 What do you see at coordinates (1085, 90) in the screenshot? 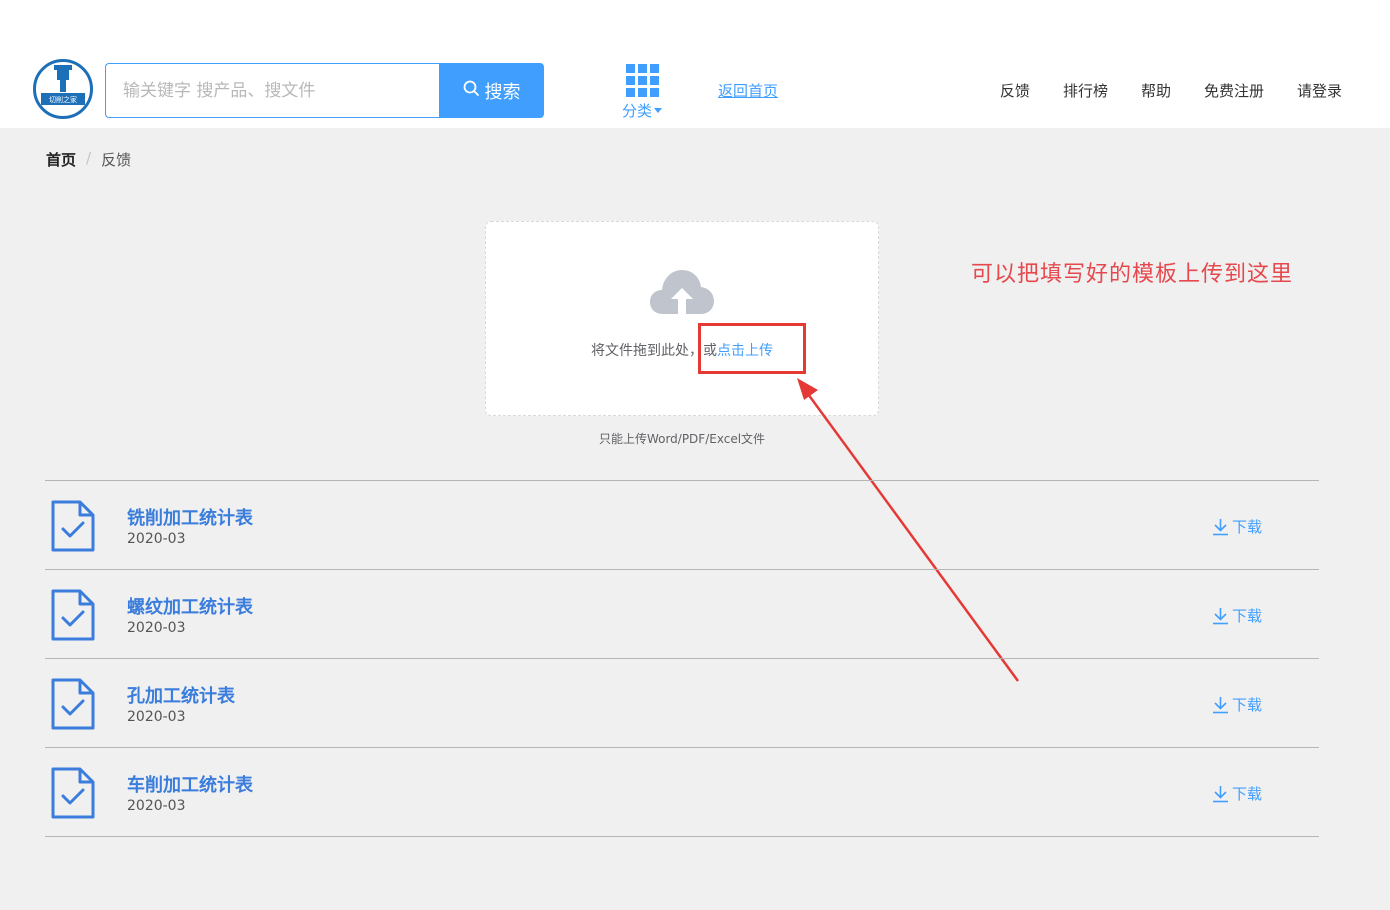
I see `nav-ranking: 排行榜` at bounding box center [1085, 90].